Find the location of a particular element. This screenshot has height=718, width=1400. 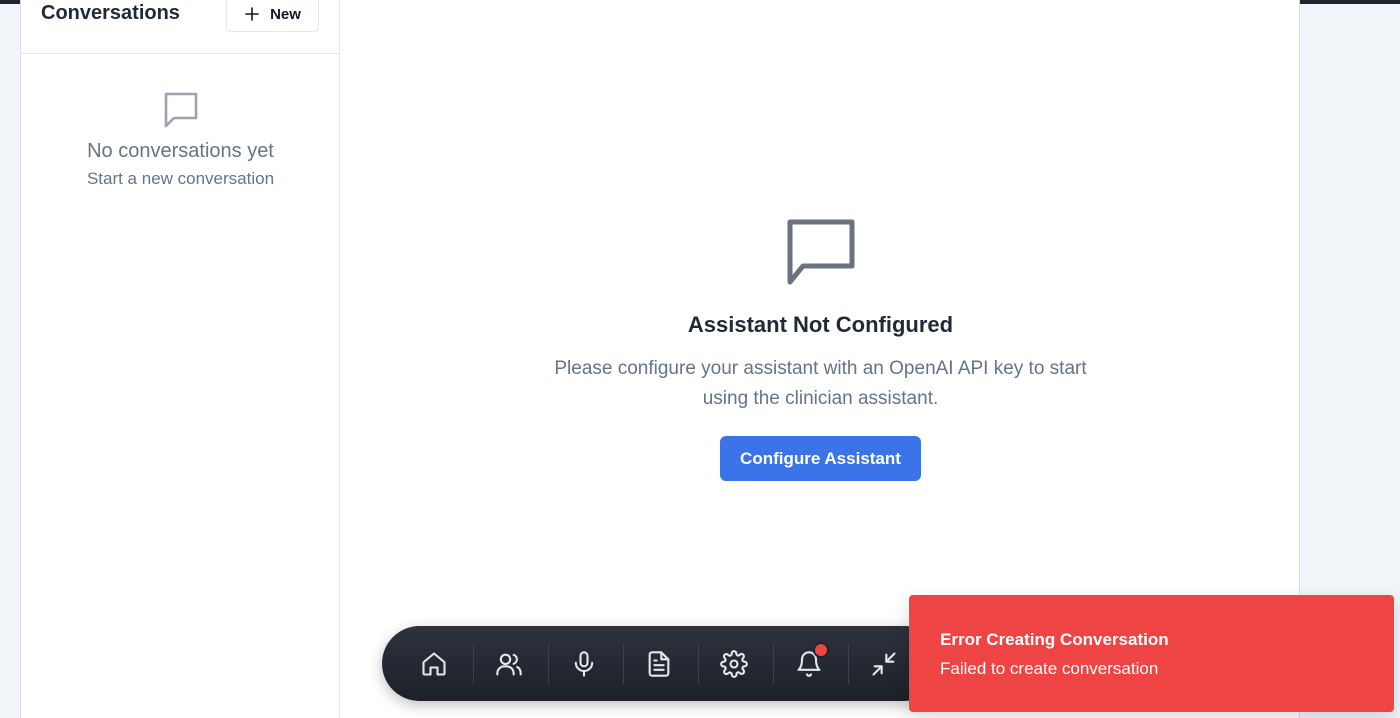

document-icon is located at coordinates (659, 664).